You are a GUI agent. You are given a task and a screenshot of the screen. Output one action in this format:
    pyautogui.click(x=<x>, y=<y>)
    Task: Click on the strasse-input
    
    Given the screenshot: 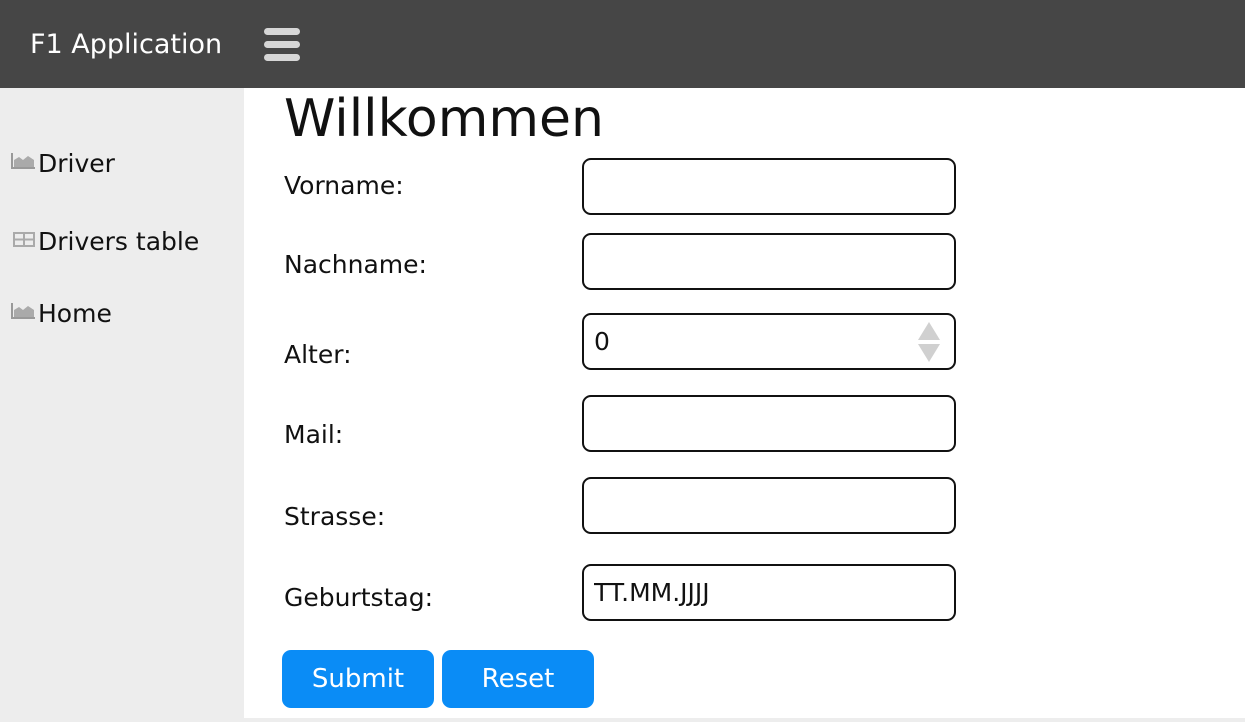 What is the action you would take?
    pyautogui.click(x=769, y=505)
    